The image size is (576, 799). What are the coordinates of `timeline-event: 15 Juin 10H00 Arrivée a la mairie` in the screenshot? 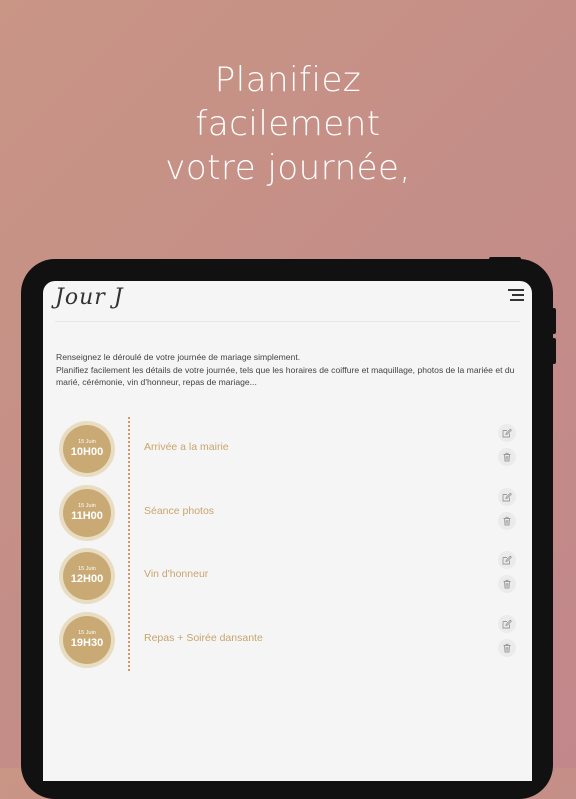 It's located at (287, 447).